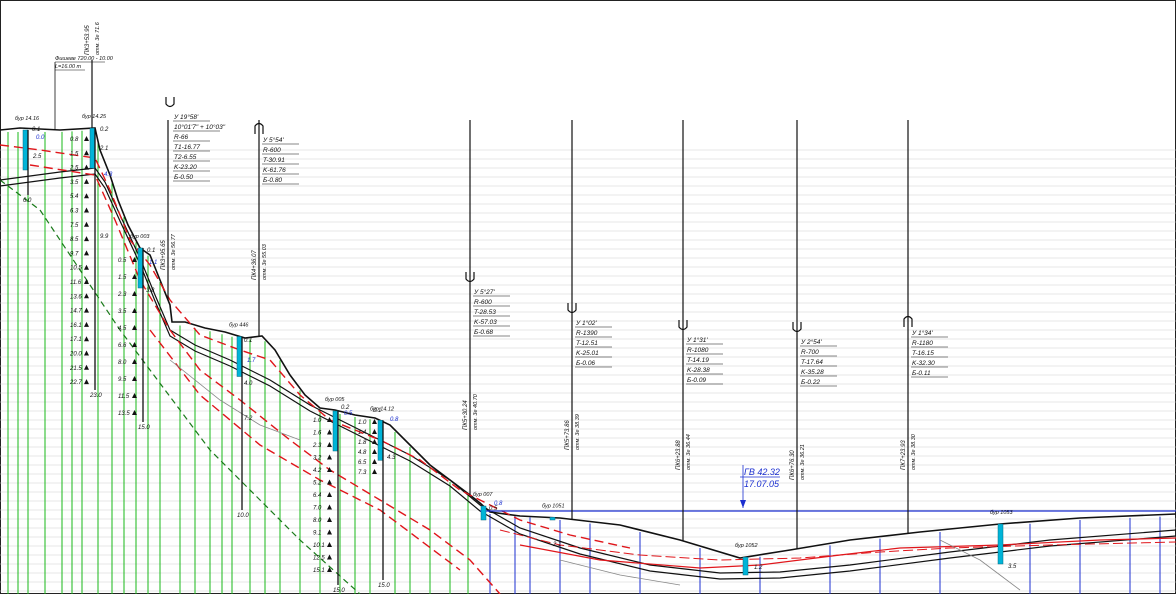 This screenshot has width=1176, height=594. I want to click on depth-mark-value: 7.0, so click(317, 509).